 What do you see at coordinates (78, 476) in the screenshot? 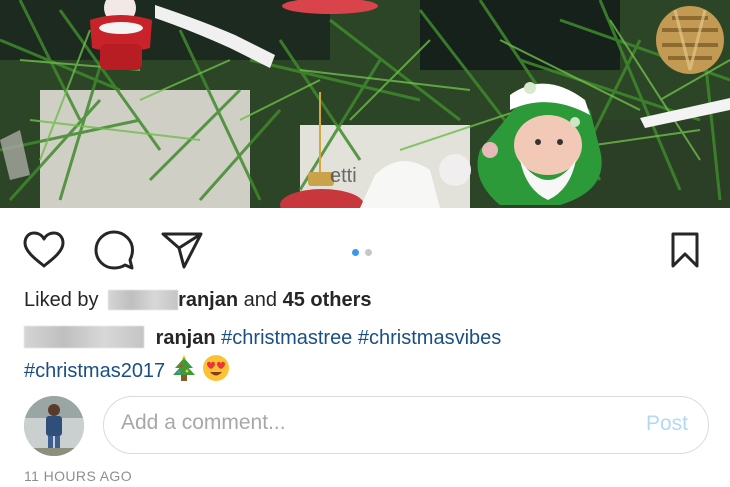
I see `post-timestamp: 11 HOURS AGO` at bounding box center [78, 476].